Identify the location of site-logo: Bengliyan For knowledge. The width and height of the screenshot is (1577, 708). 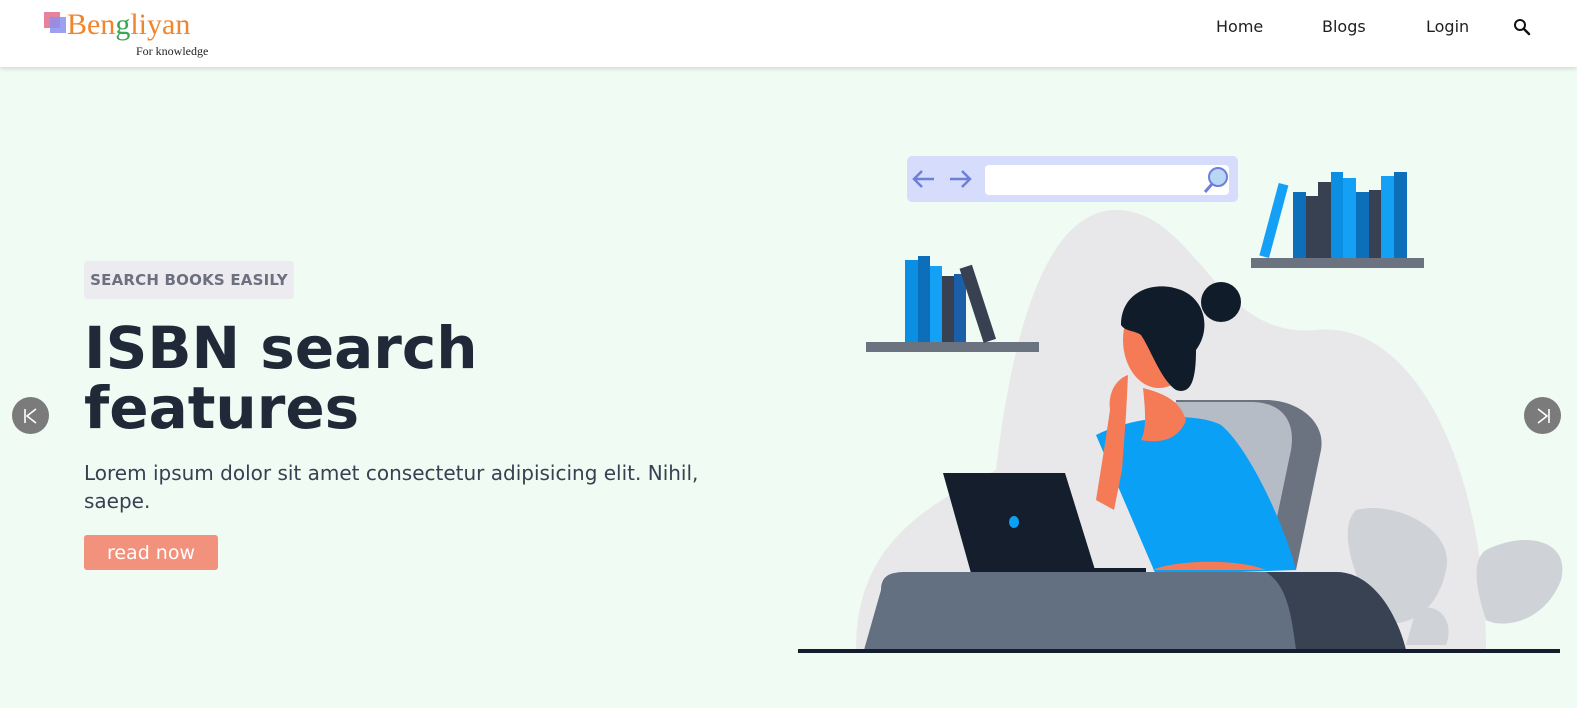
(139, 36).